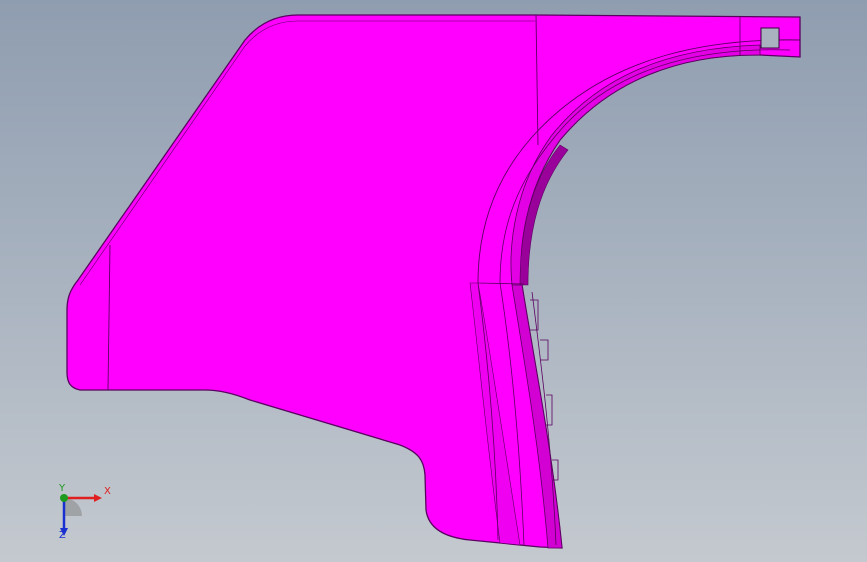 This screenshot has width=867, height=562. What do you see at coordinates (62, 488) in the screenshot?
I see `y-axis-label: Y` at bounding box center [62, 488].